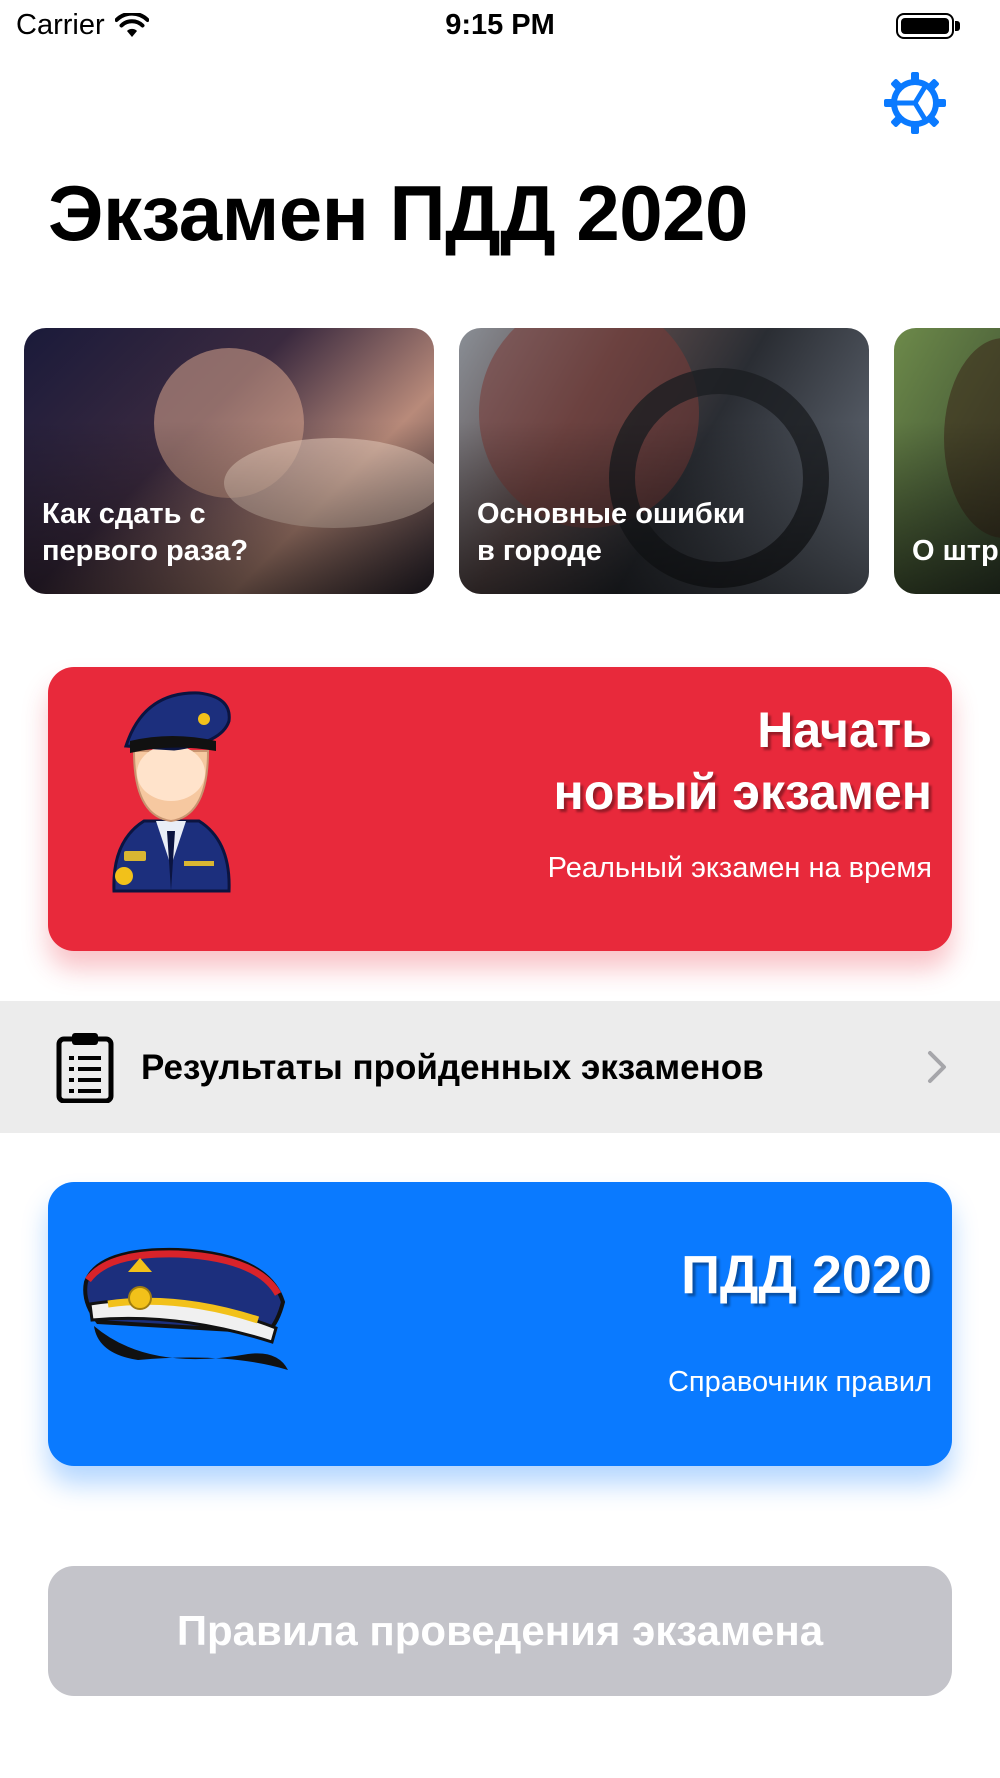 Image resolution: width=1000 pixels, height=1778 pixels. Describe the element at coordinates (500, 1631) in the screenshot. I see `exam-rules-button: Правила проведения экзамена` at that location.